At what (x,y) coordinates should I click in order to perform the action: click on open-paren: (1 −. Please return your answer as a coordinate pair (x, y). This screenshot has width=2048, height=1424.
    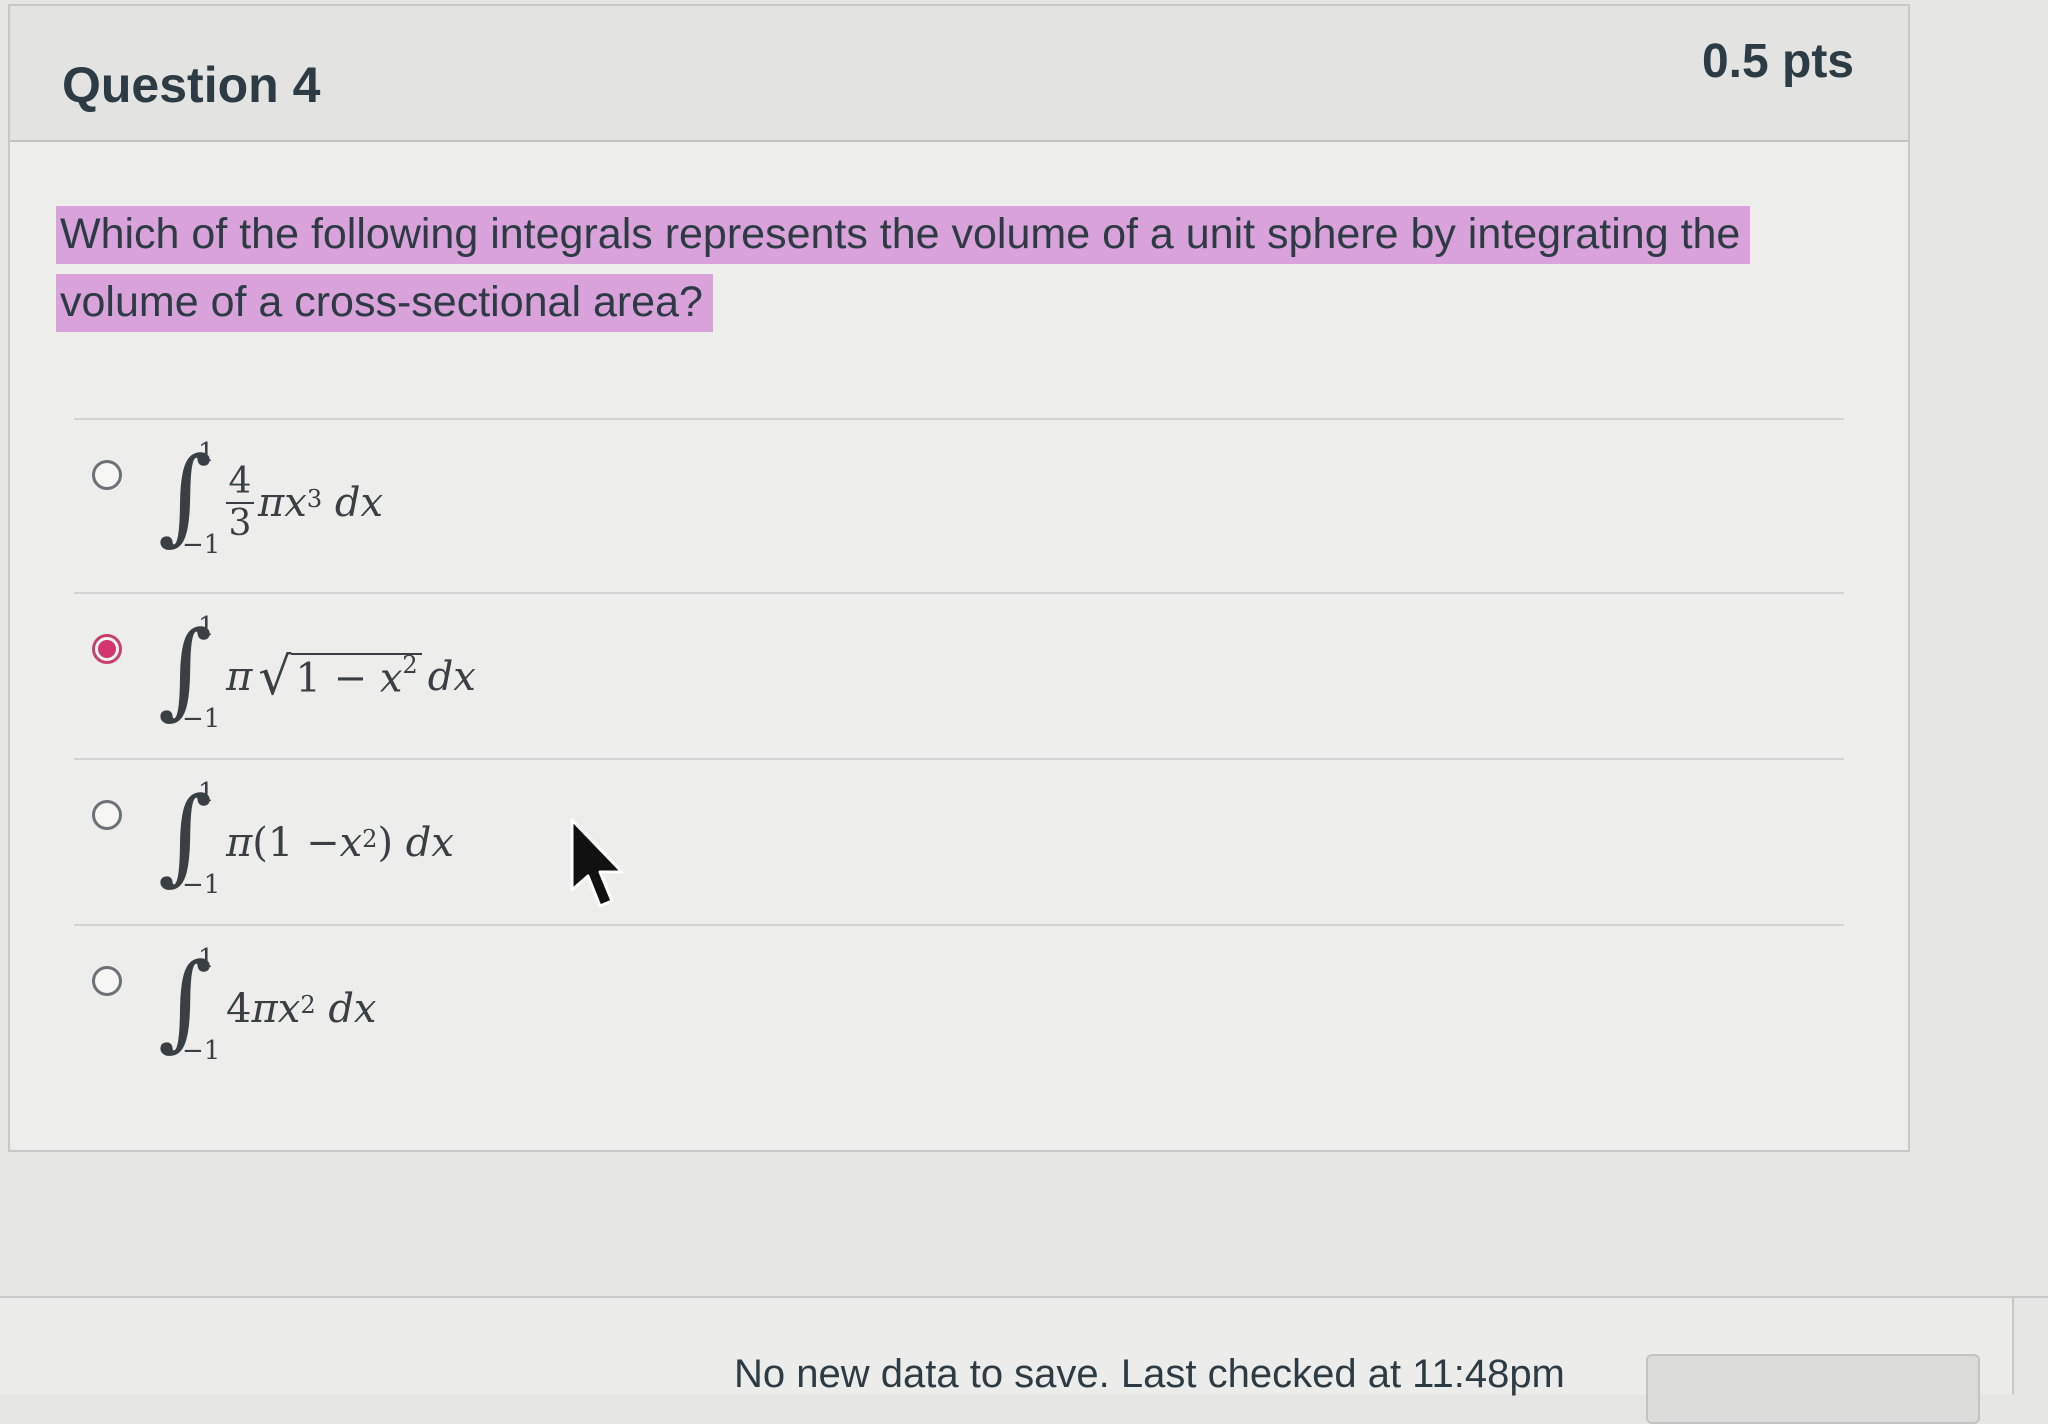
    Looking at the image, I should click on (296, 843).